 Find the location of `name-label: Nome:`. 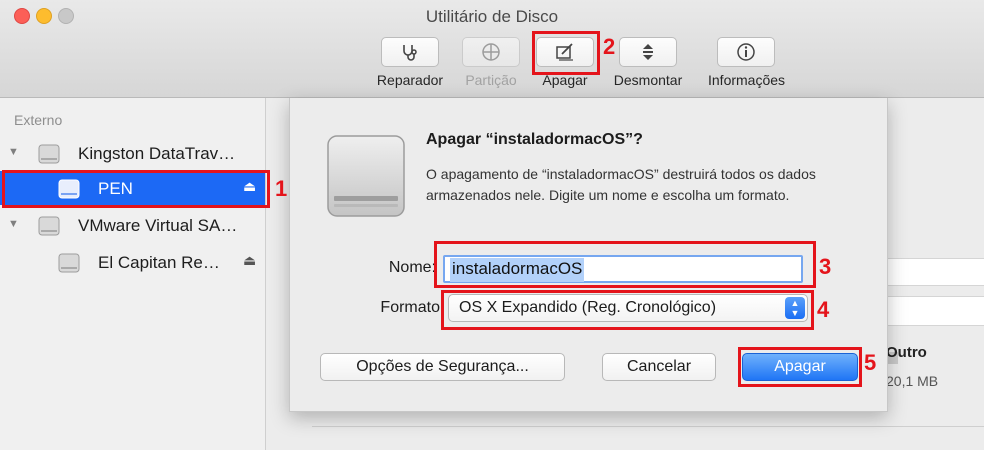

name-label: Nome: is located at coordinates (412, 267).